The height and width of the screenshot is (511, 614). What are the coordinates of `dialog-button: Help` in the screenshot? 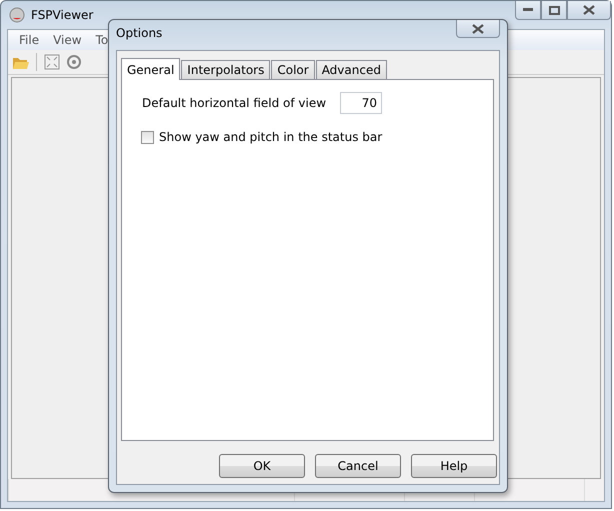 It's located at (454, 466).